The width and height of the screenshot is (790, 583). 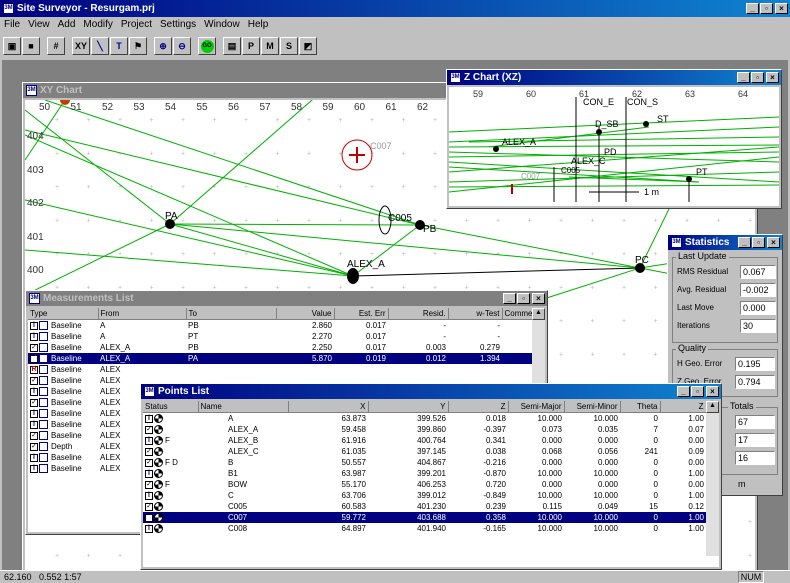 I want to click on open-icon: ▣, so click(x=12, y=46).